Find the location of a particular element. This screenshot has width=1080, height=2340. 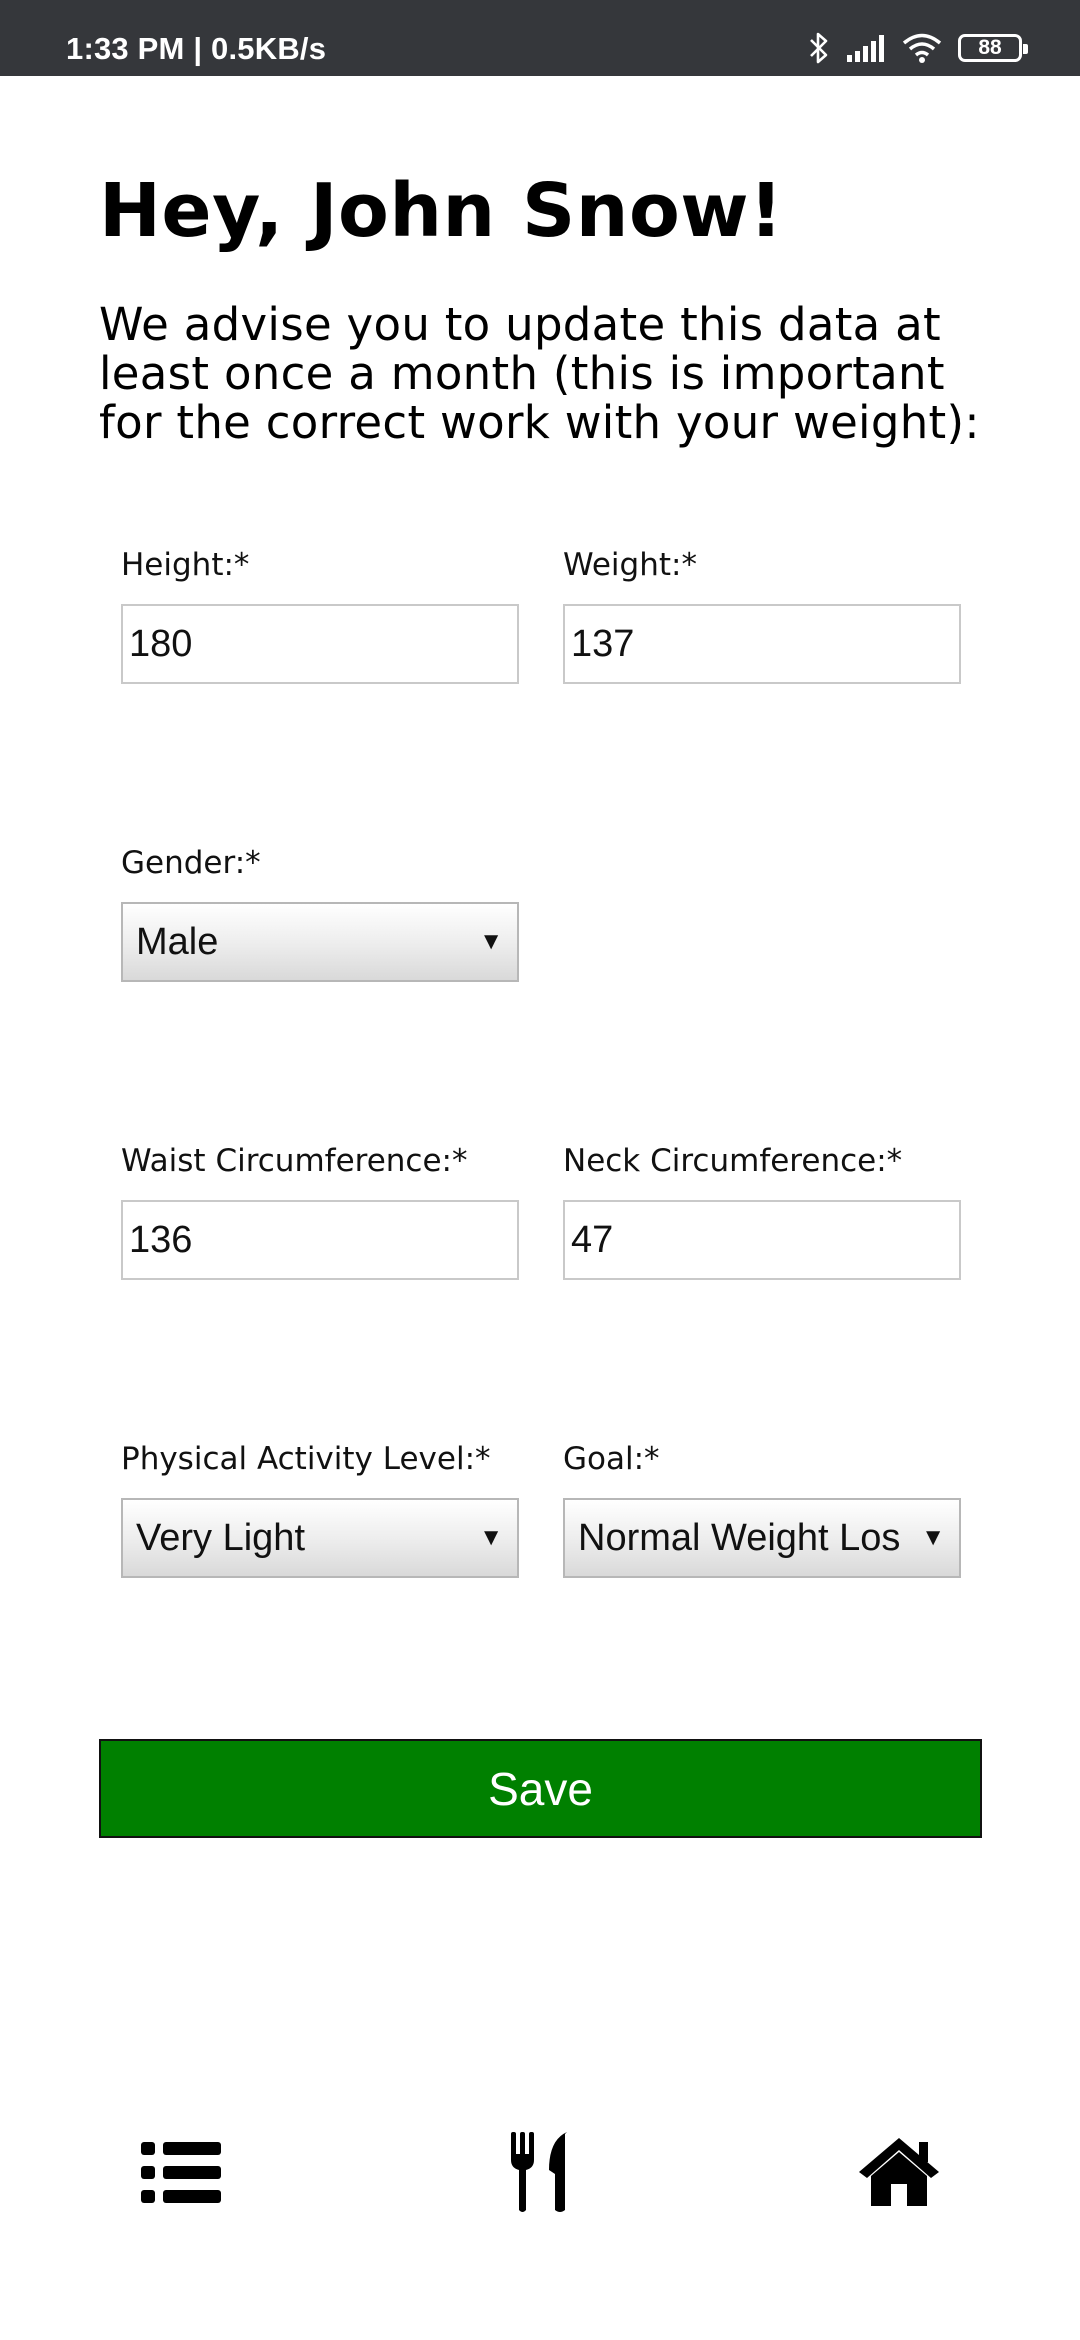

waist-value: 136 is located at coordinates (161, 1239).